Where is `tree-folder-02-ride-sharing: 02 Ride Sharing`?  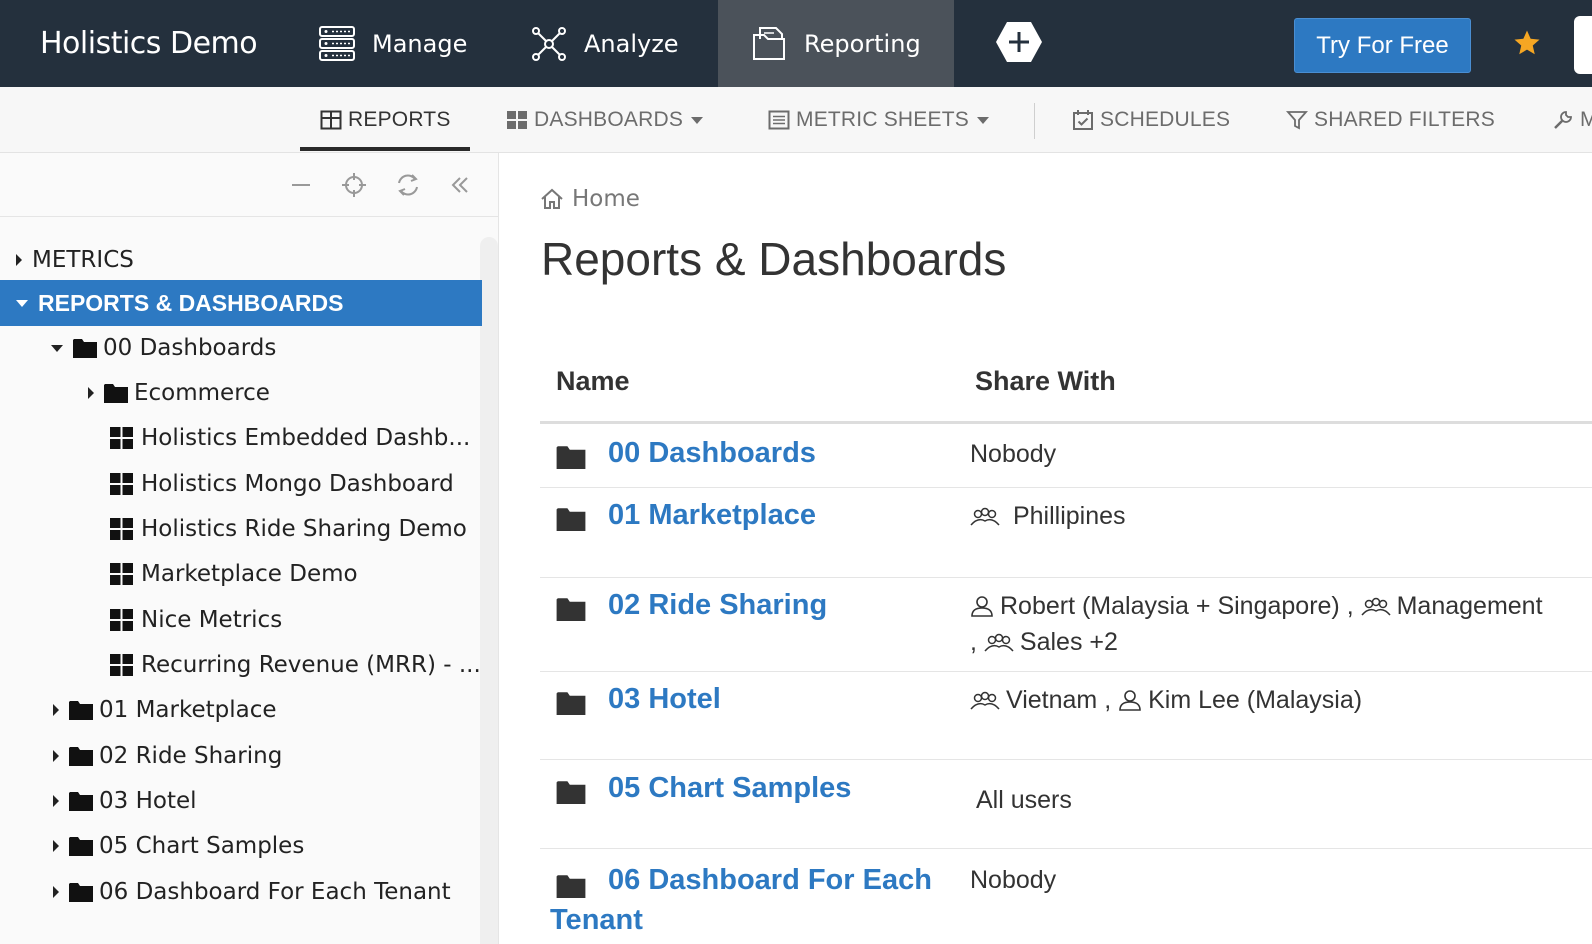
tree-folder-02-ride-sharing: 02 Ride Sharing is located at coordinates (141, 756).